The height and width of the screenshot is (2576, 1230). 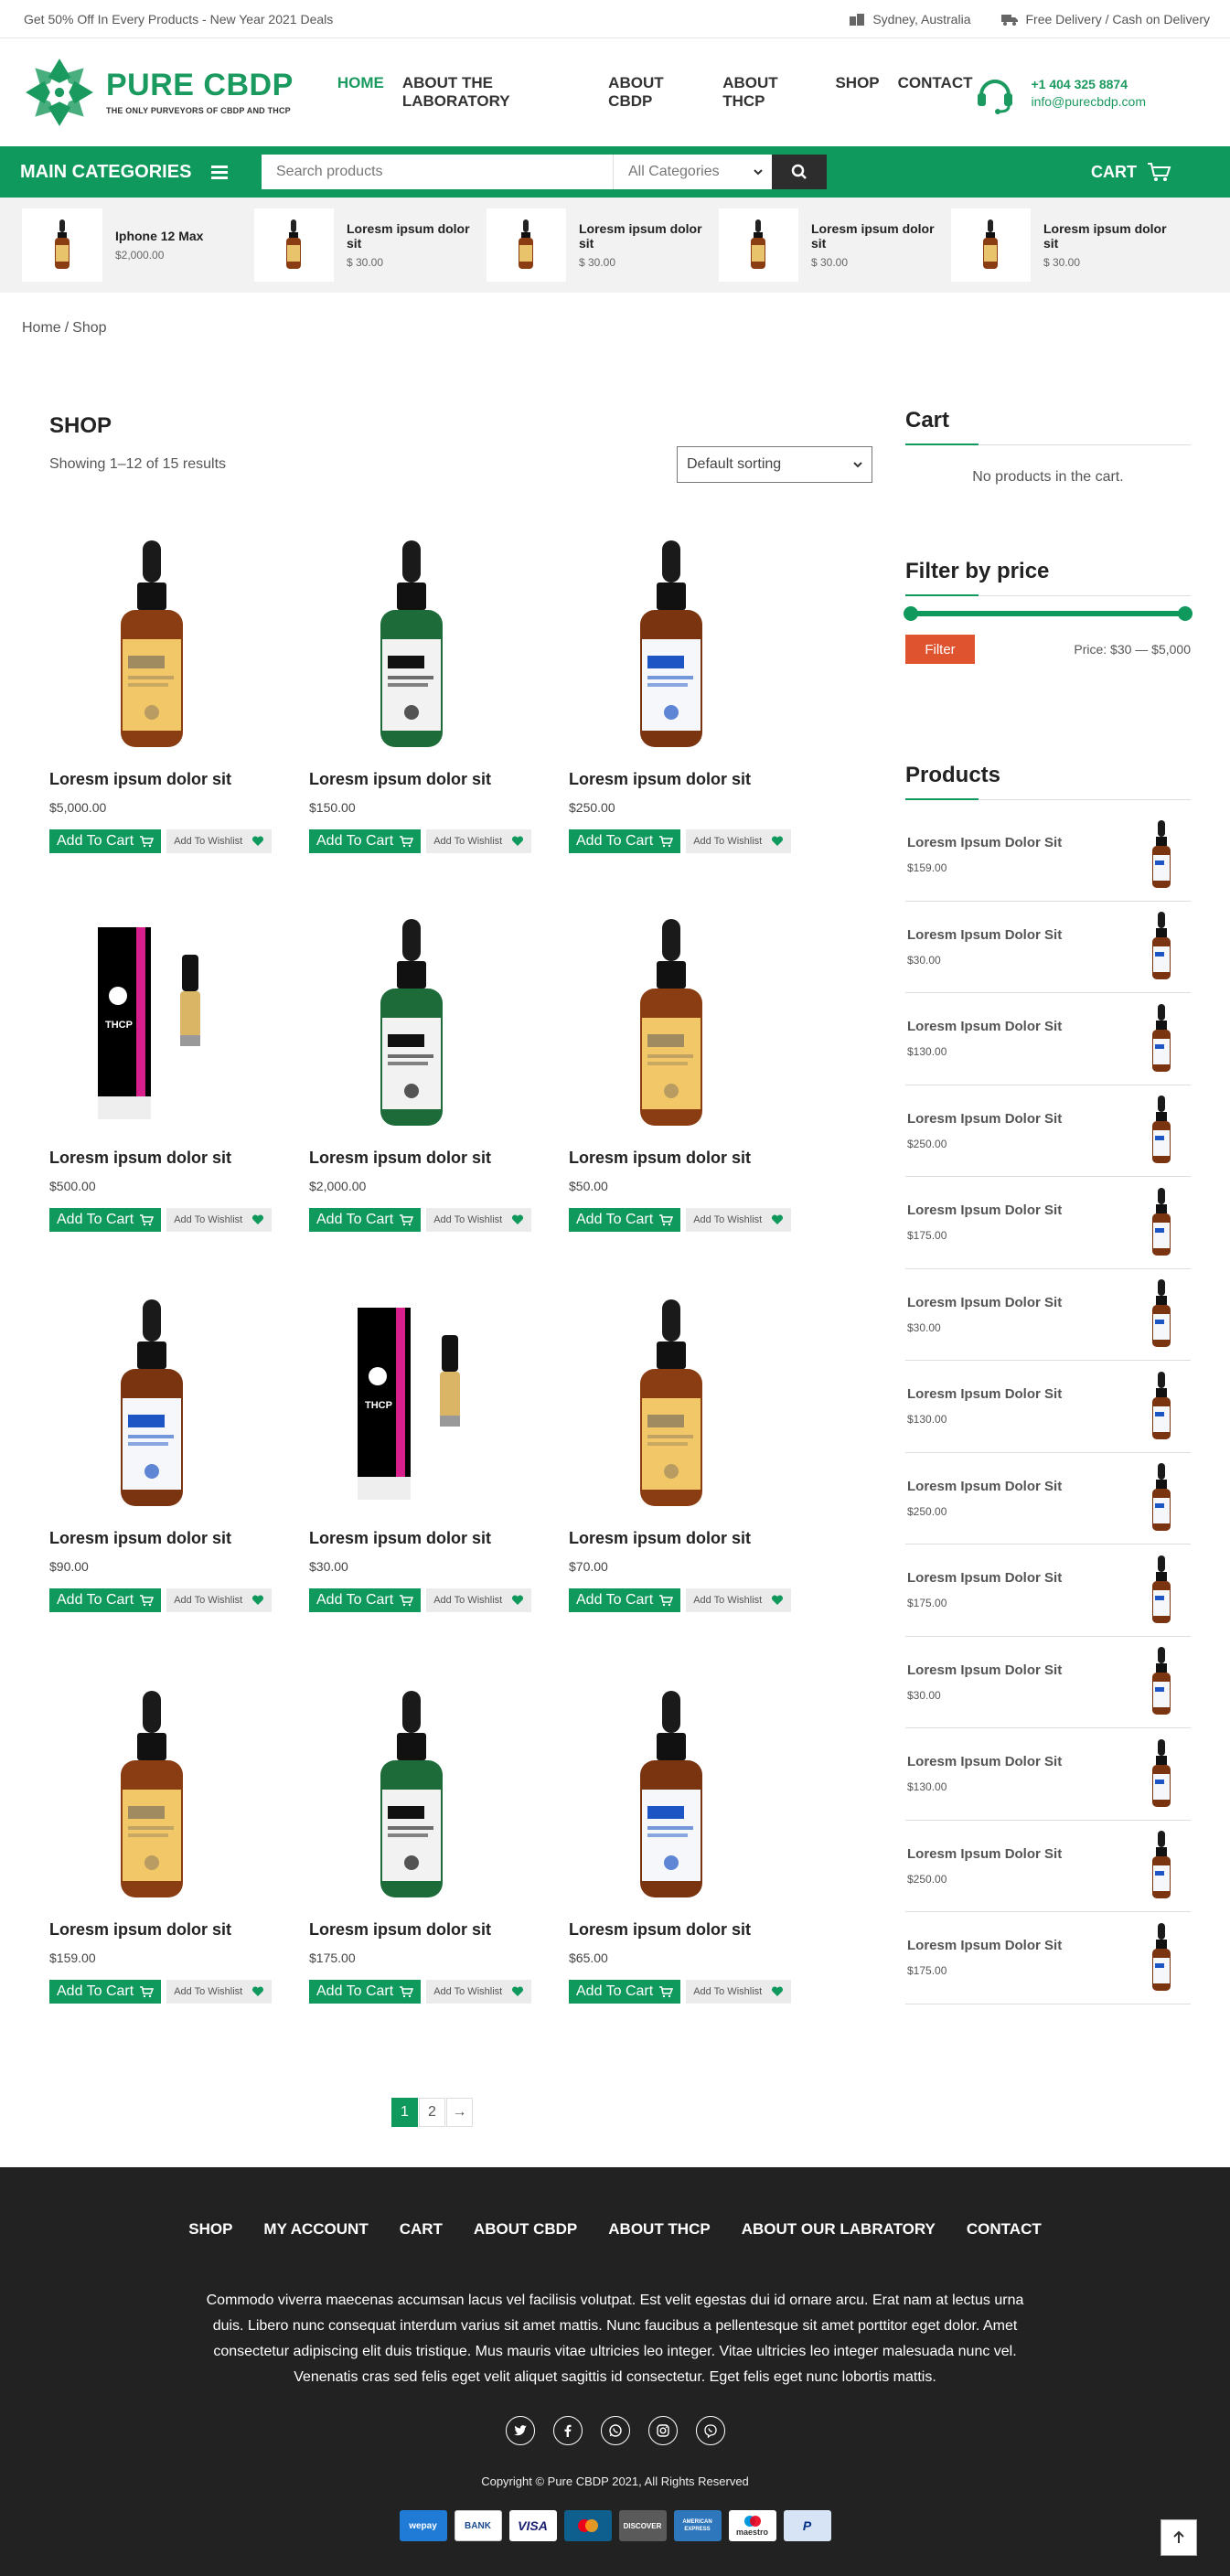 What do you see at coordinates (360, 92) in the screenshot?
I see `nav-home: HOME` at bounding box center [360, 92].